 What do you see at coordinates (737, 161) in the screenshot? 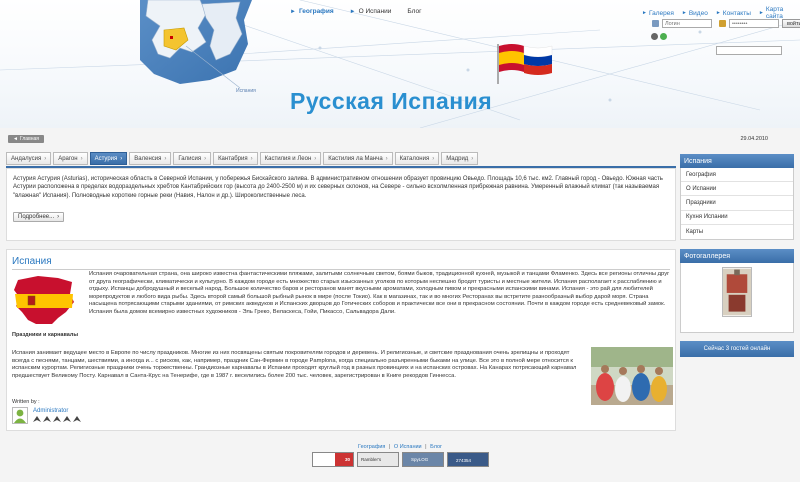
I see `sidebar-menu-title: Испания` at bounding box center [737, 161].